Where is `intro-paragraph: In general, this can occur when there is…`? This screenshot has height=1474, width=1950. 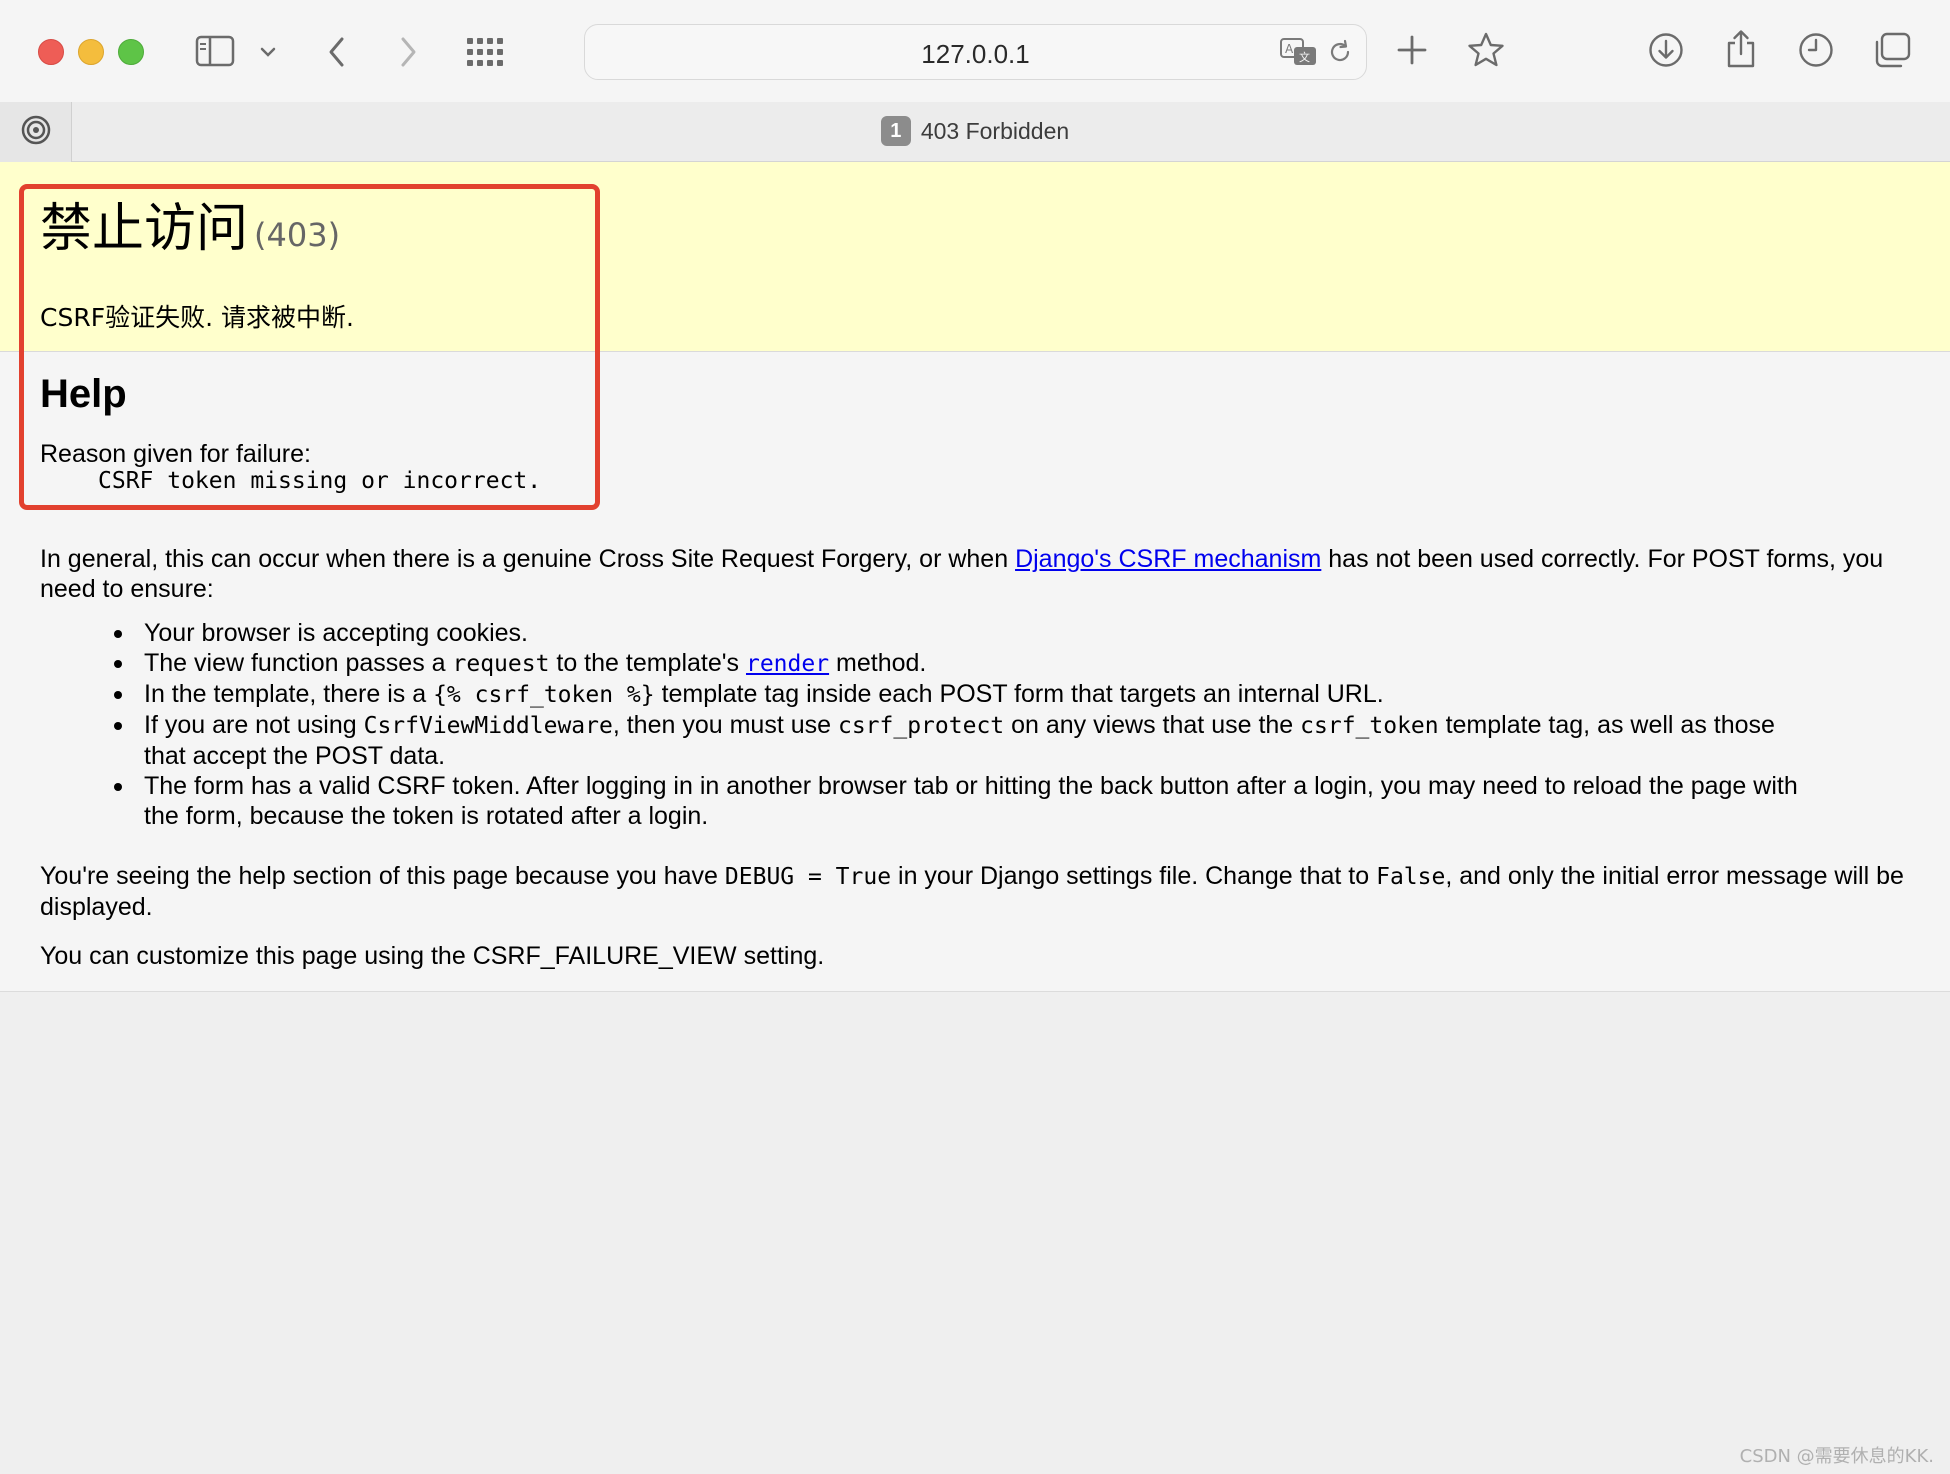 intro-paragraph: In general, this can occur when there is… is located at coordinates (962, 574).